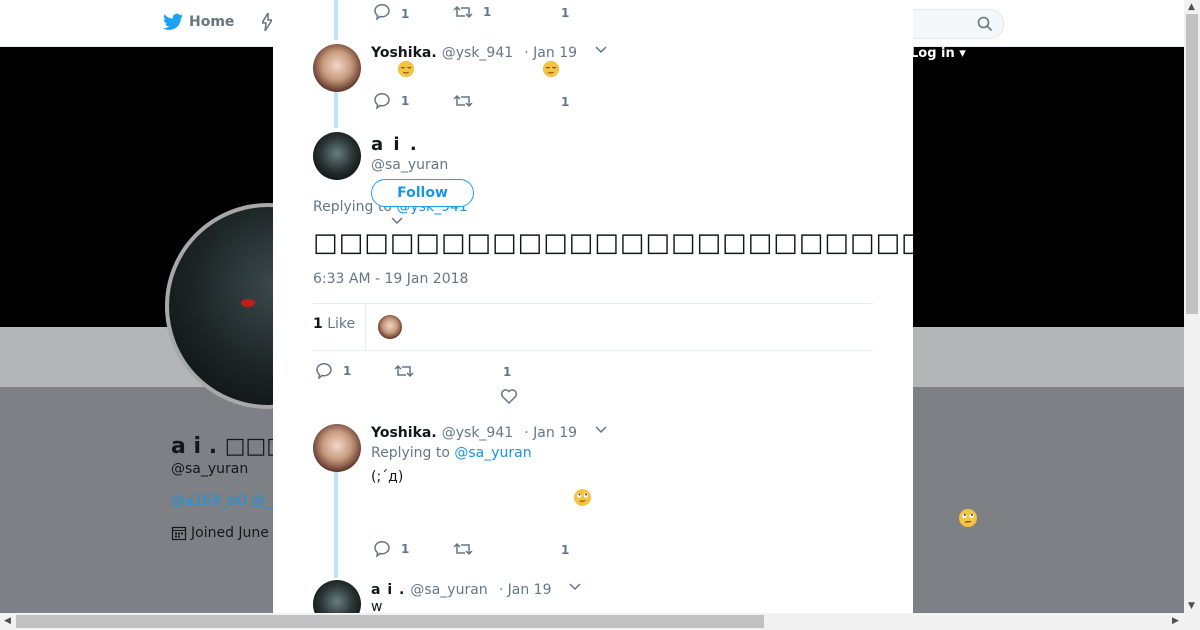 Image resolution: width=1200 pixels, height=630 pixels. I want to click on profile-name: a i . □□□, so click(229, 446).